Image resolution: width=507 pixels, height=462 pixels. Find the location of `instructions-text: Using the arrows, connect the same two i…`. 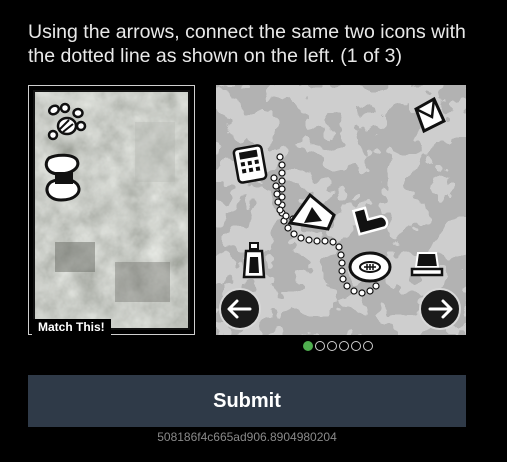

instructions-text: Using the arrows, connect the same two i… is located at coordinates (247, 44).